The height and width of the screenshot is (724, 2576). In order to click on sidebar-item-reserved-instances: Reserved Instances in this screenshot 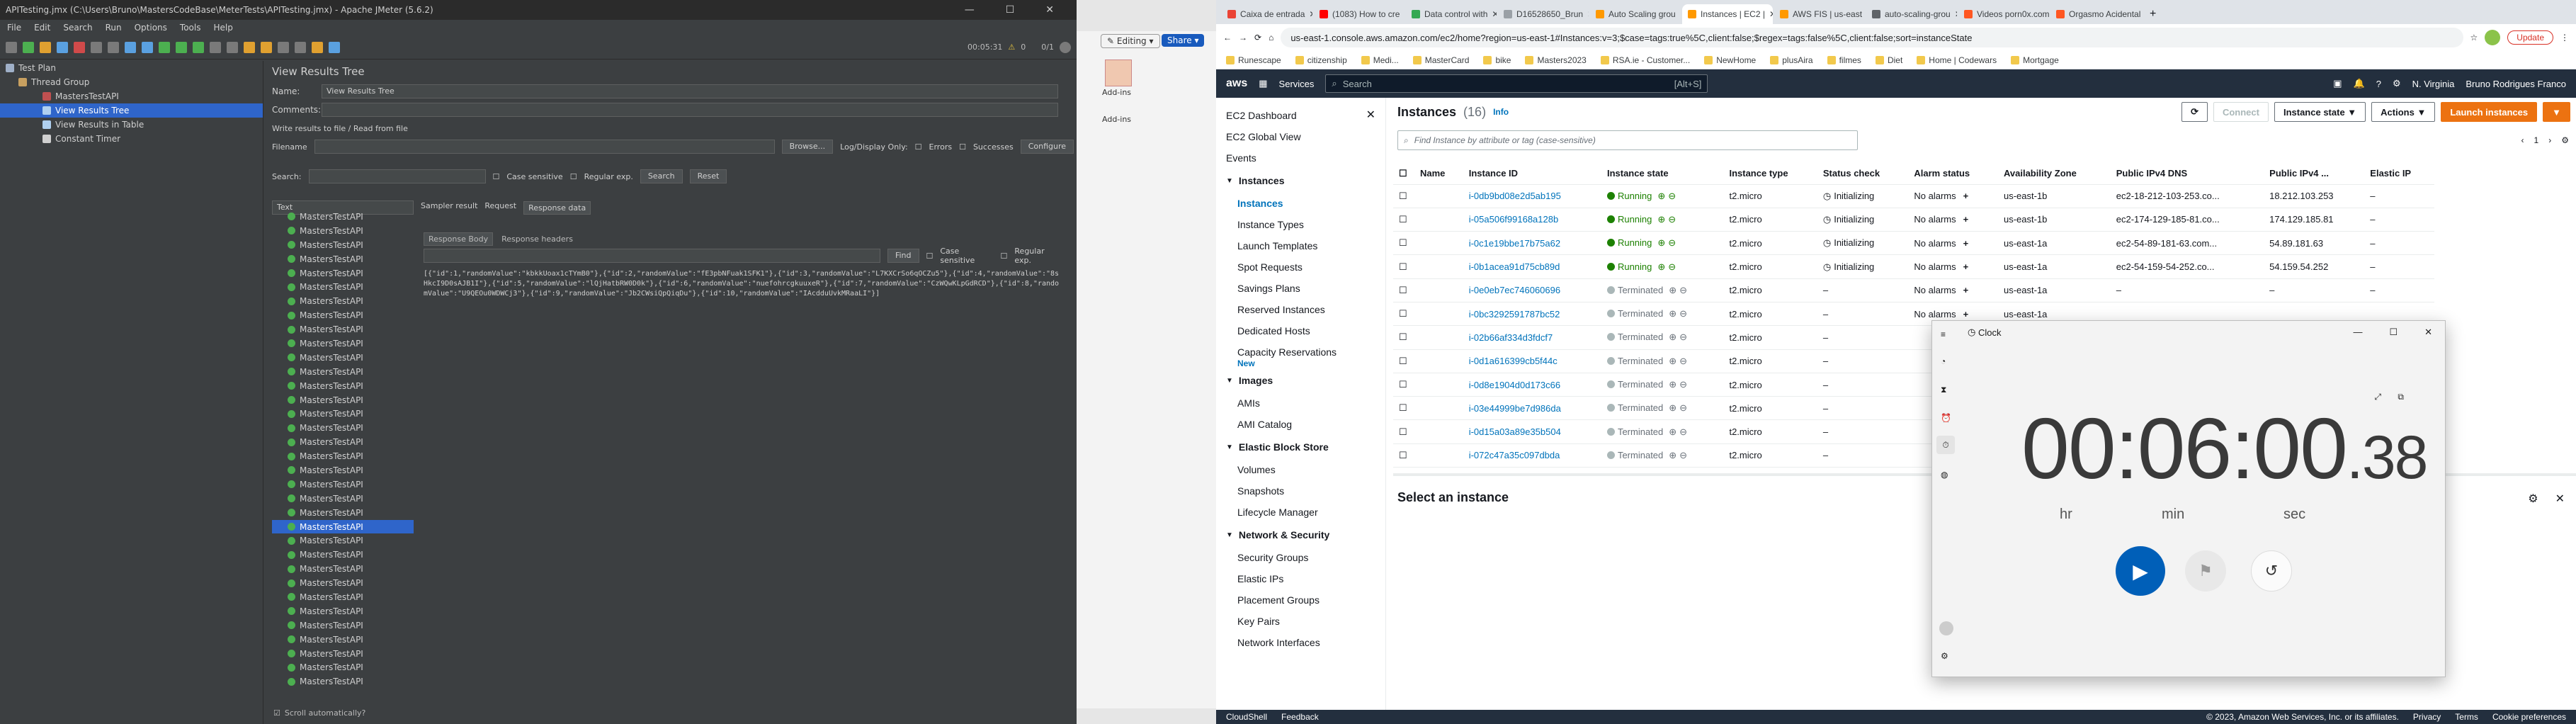, I will do `click(1300, 309)`.